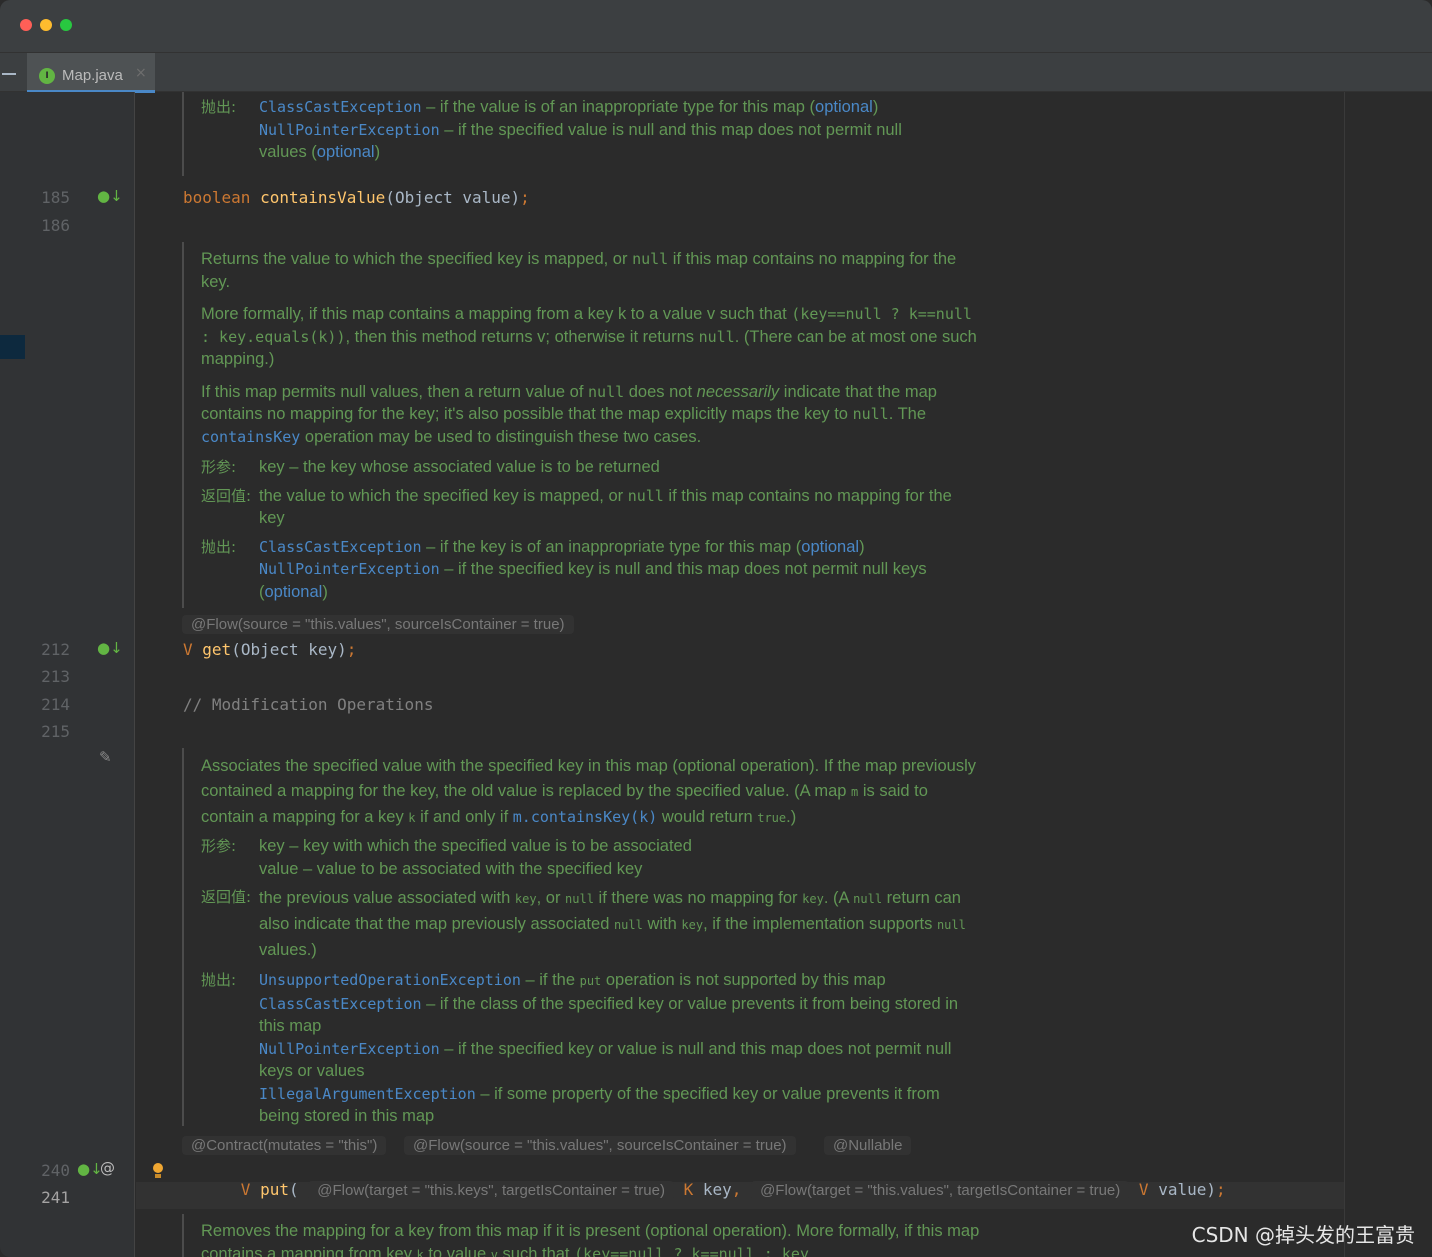 This screenshot has width=1432, height=1257. I want to click on tool-strip-marker, so click(12, 347).